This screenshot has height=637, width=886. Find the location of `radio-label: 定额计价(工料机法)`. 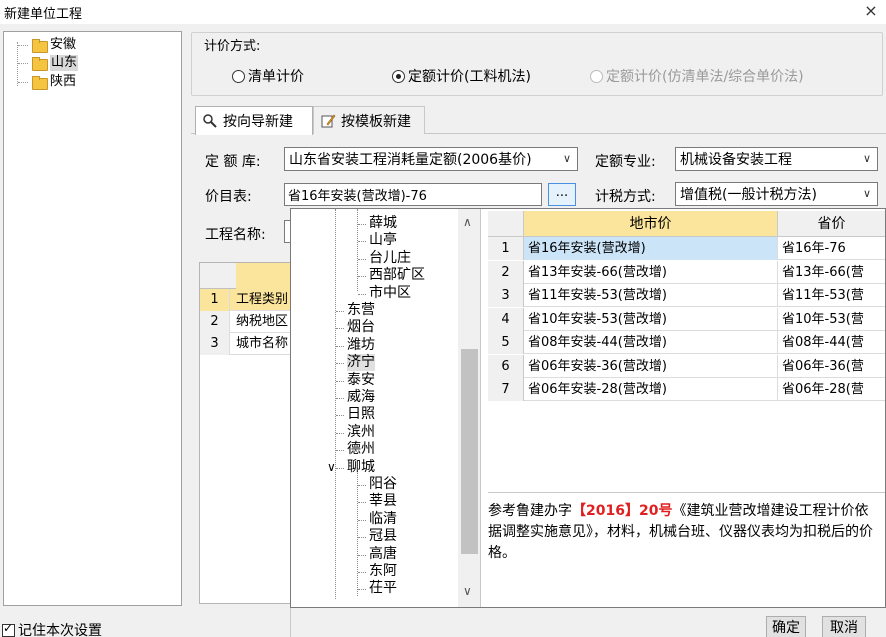

radio-label: 定额计价(工料机法) is located at coordinates (469, 77).